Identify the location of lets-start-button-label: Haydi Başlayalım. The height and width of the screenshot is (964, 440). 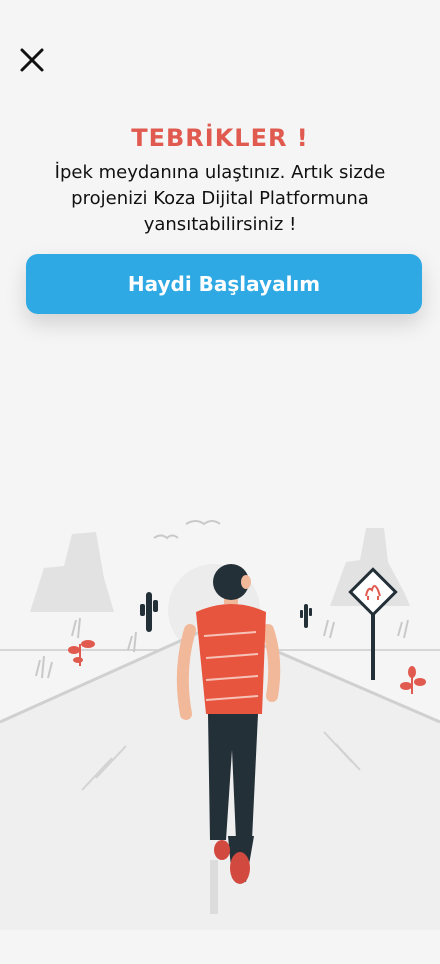
(224, 284).